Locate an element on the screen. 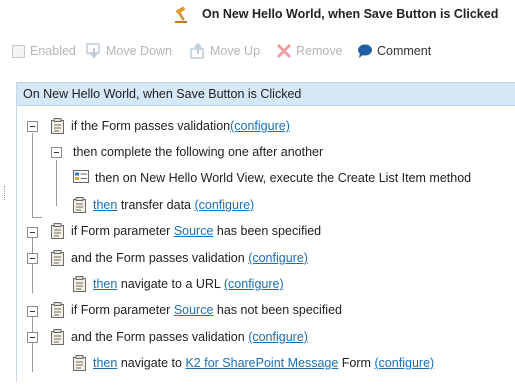 The width and height of the screenshot is (515, 389). toolbar: Enabled Move Down Move Up Remove Comment is located at coordinates (257, 51).